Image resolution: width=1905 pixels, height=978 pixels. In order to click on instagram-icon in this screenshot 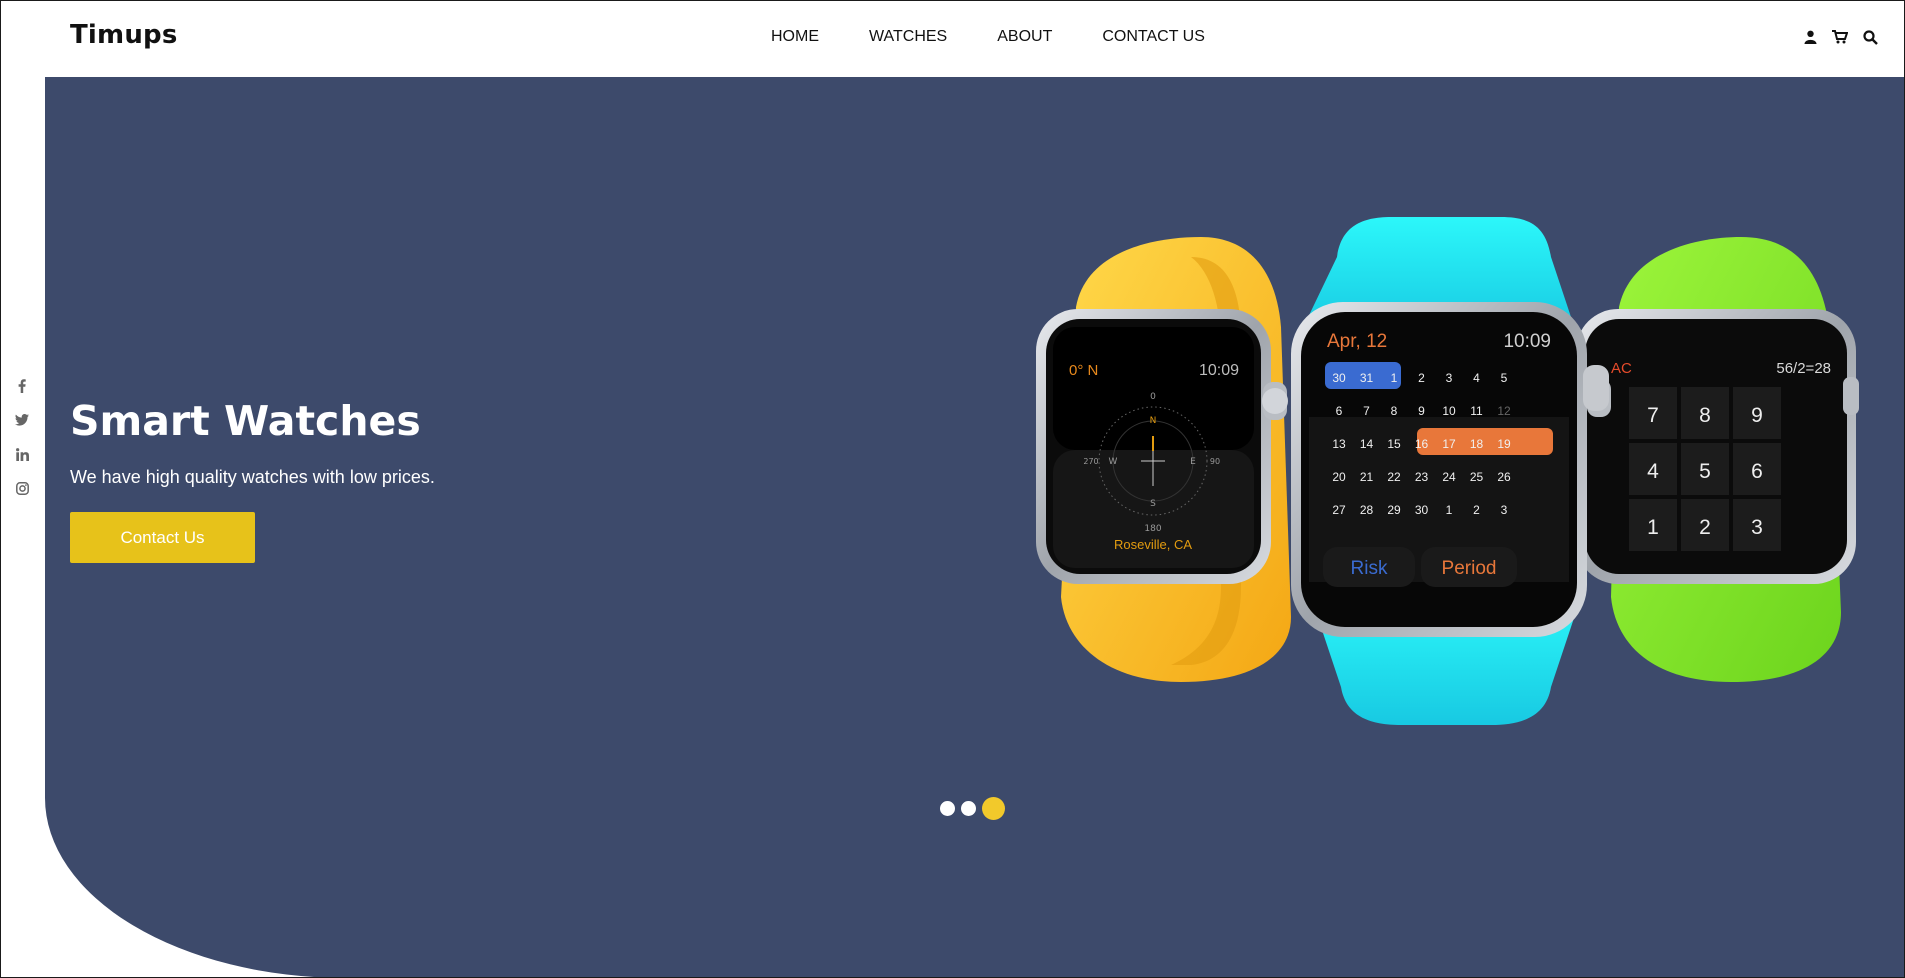, I will do `click(22, 488)`.